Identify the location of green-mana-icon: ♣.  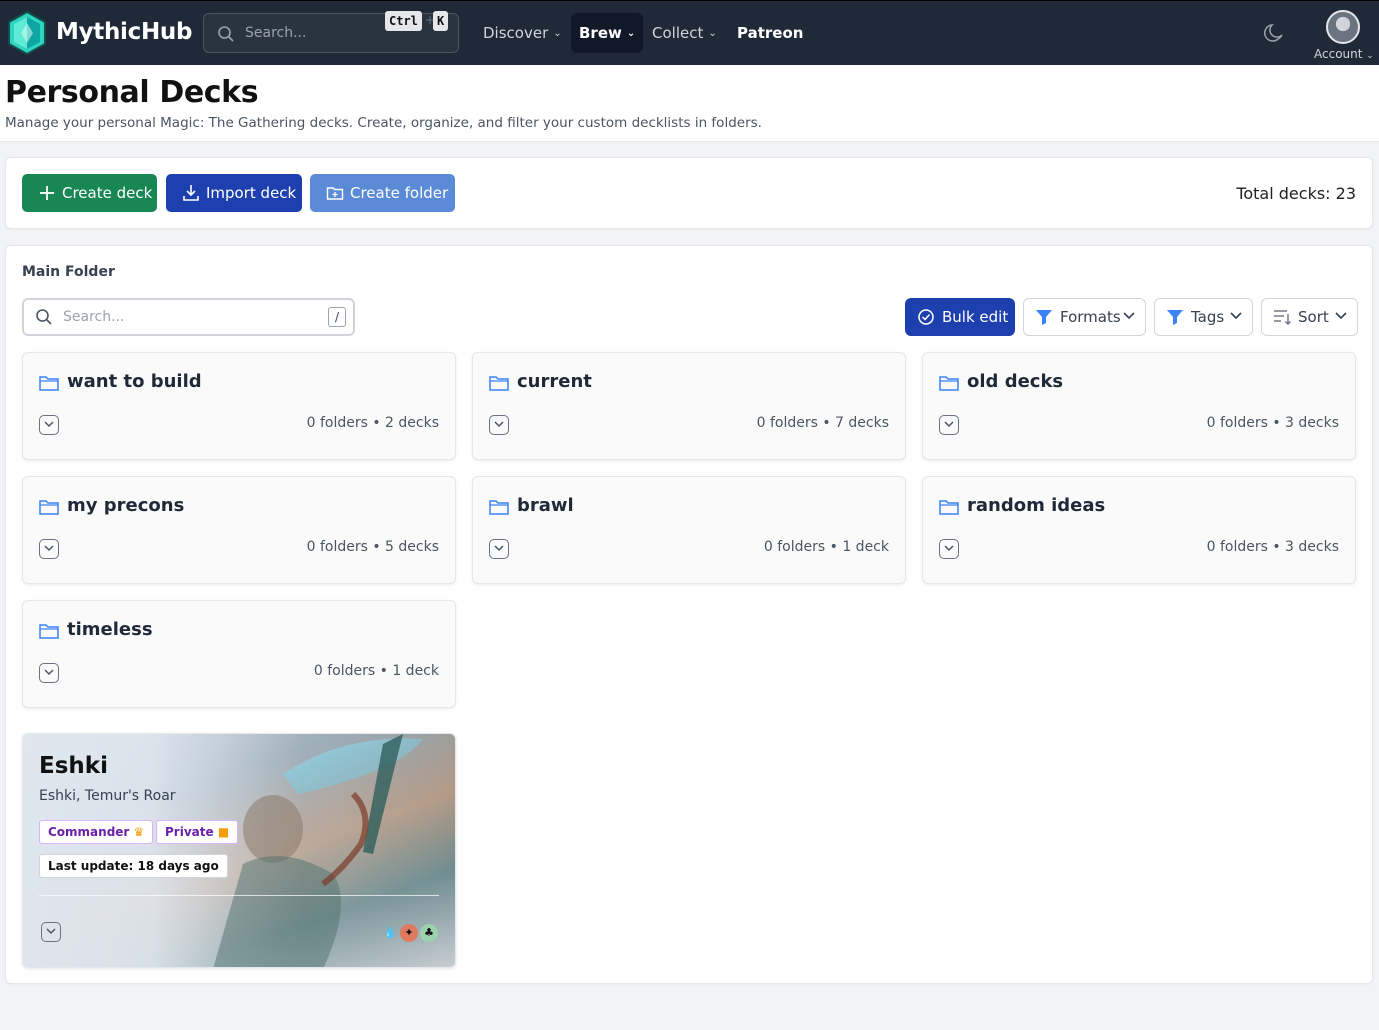
(429, 933).